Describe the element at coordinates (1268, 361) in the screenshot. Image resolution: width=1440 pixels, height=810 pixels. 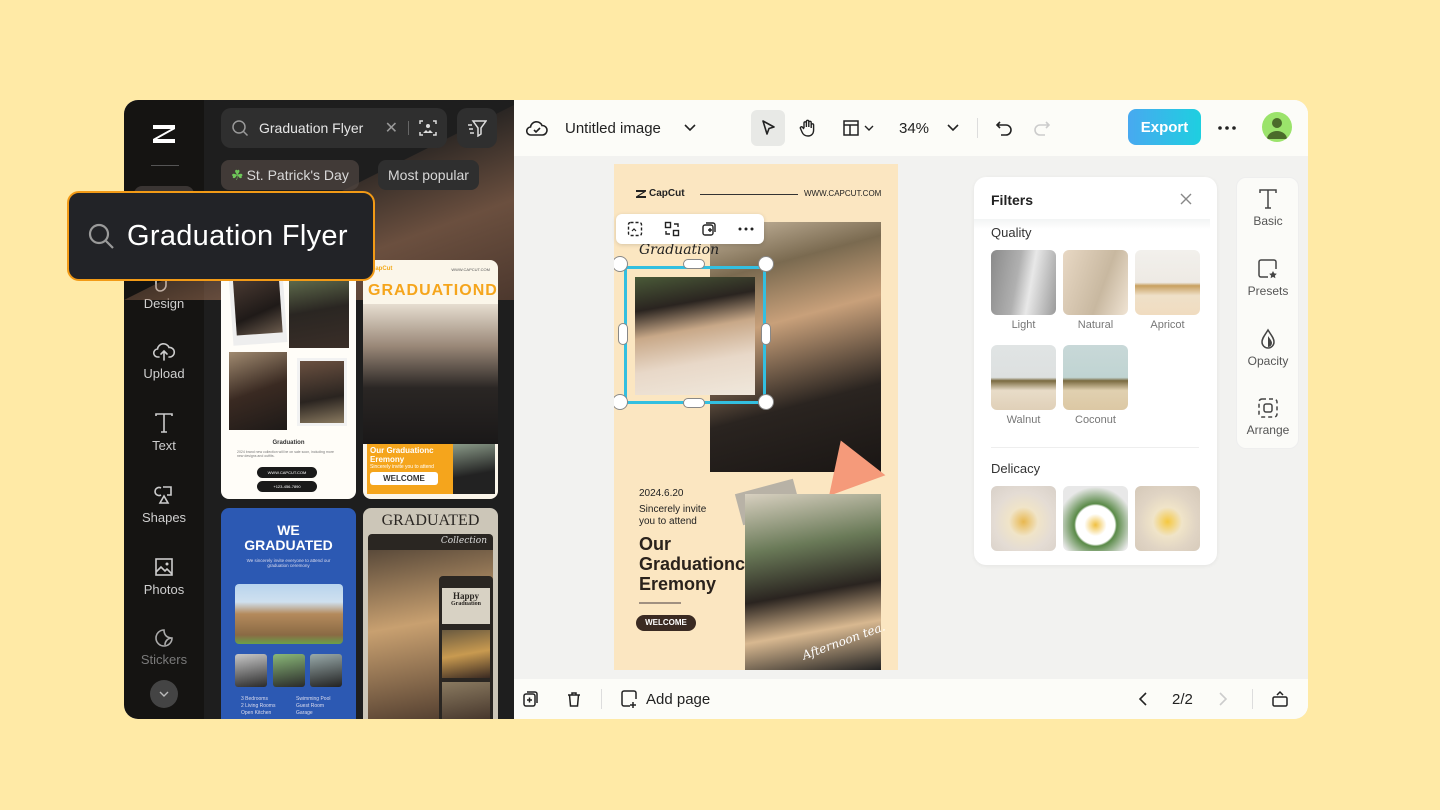
I see `prop-label: Opacity` at that location.